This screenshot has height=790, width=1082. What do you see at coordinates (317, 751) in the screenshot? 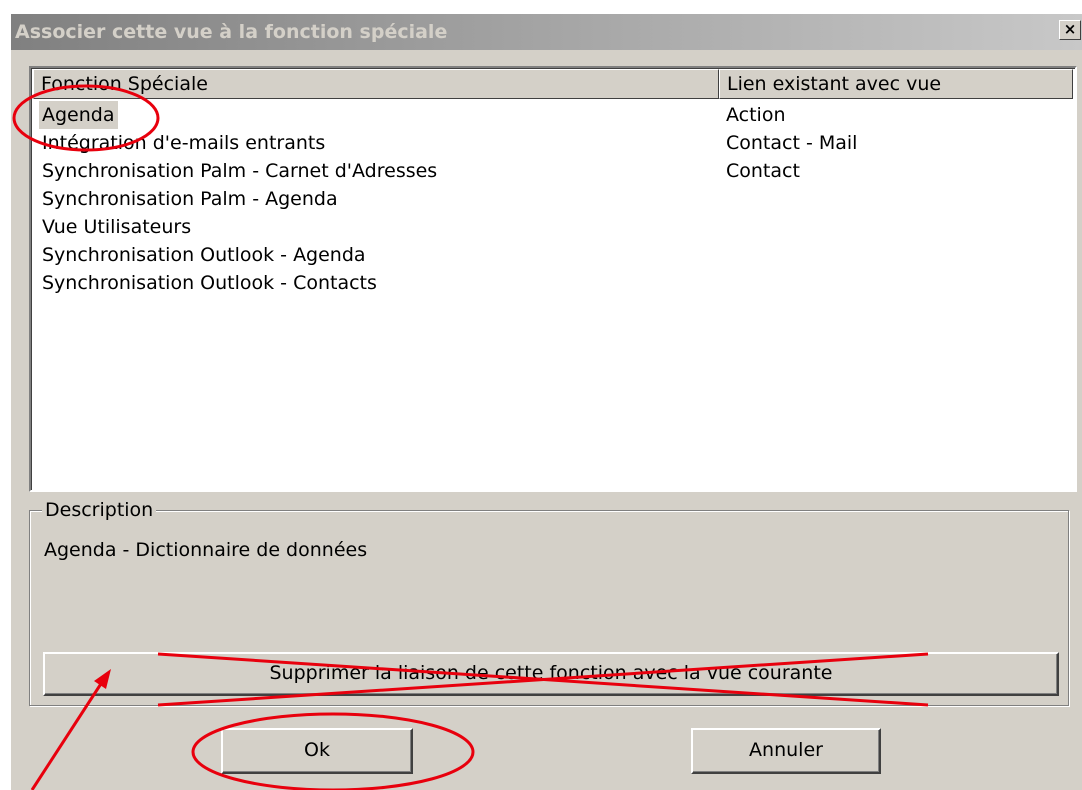
I see `ok-button: Ok` at bounding box center [317, 751].